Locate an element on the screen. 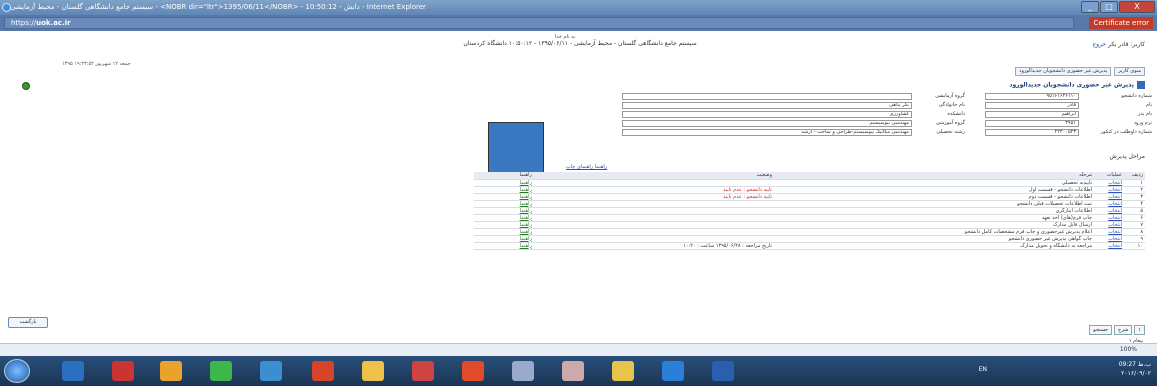 The height and width of the screenshot is (386, 1157). user-name: کاربر: قادر بکر is located at coordinates (1126, 44).